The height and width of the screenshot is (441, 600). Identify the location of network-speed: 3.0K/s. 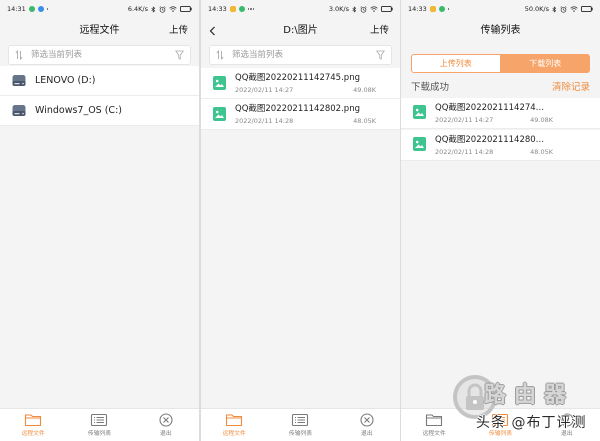
(338, 9).